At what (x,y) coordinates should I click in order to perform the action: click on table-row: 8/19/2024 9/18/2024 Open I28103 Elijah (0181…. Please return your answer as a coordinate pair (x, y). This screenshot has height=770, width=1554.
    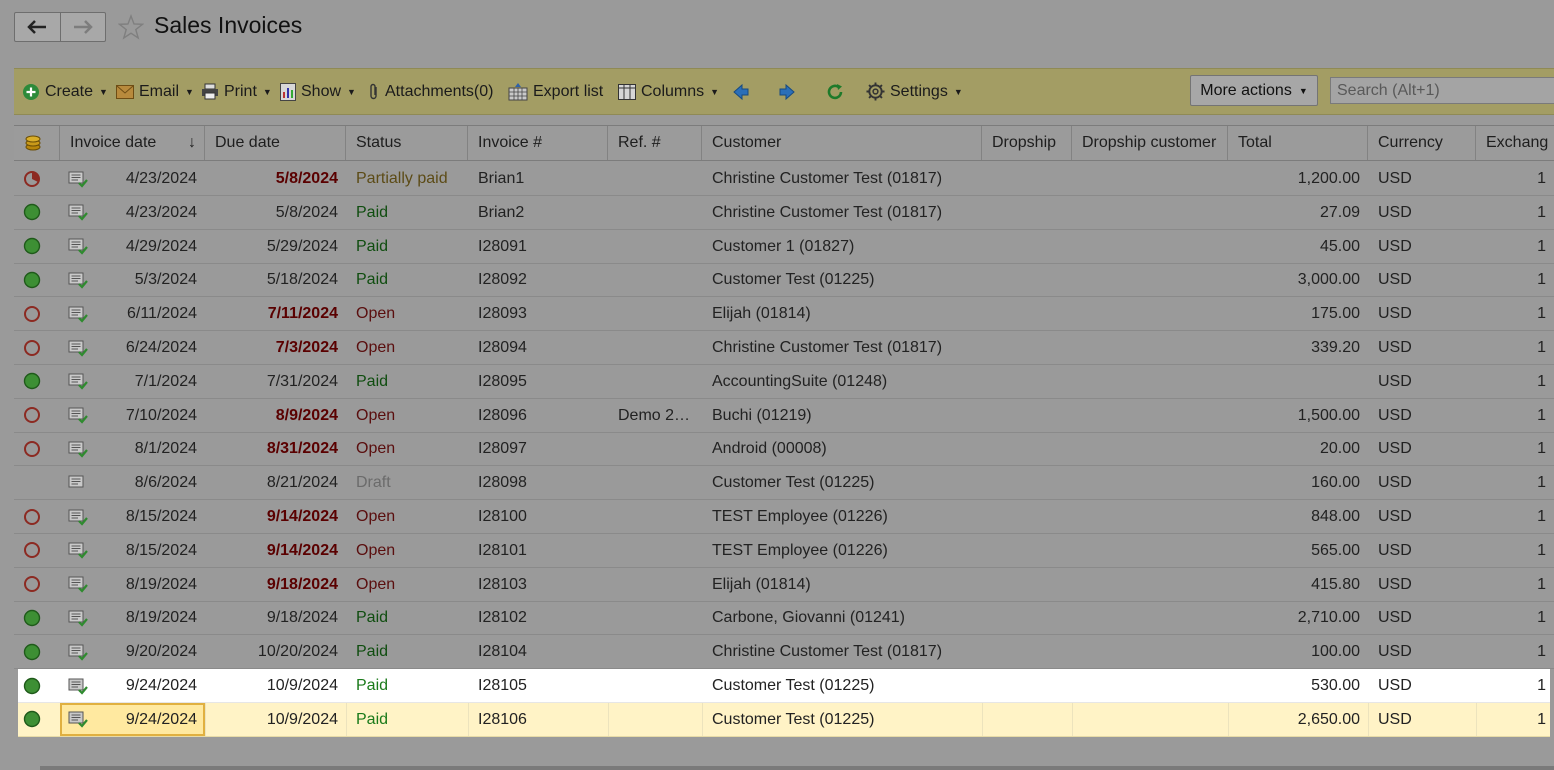
    Looking at the image, I should click on (784, 585).